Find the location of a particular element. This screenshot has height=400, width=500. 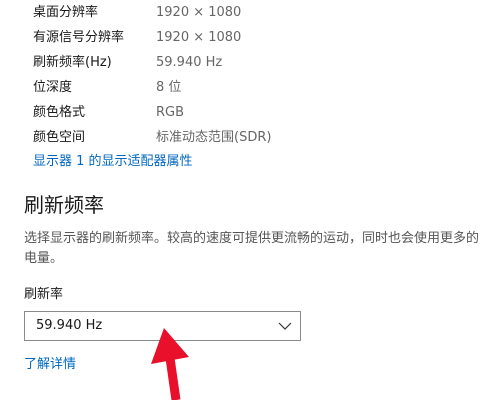

refresh-rate-description: 选择显示器的刷新频率。较高的速度可提供更流畅的运动，同时也会使用更多的电量。 is located at coordinates (252, 248).